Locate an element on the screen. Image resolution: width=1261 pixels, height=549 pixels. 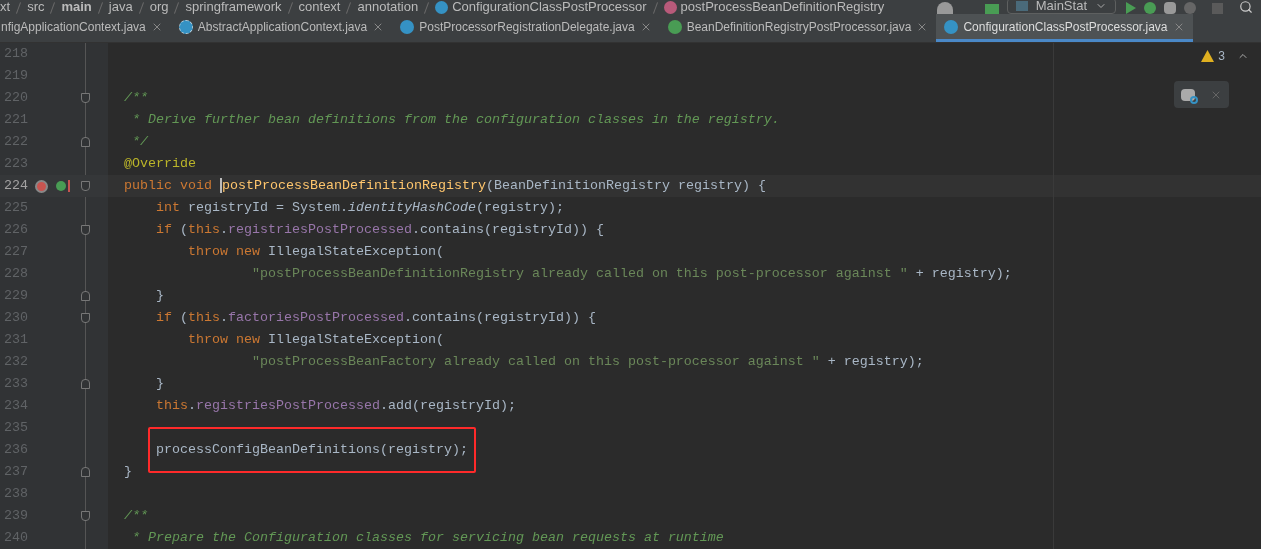
code-line: * Derive further bean definitions from the configuration classes in the registry. is located at coordinates (455, 120).